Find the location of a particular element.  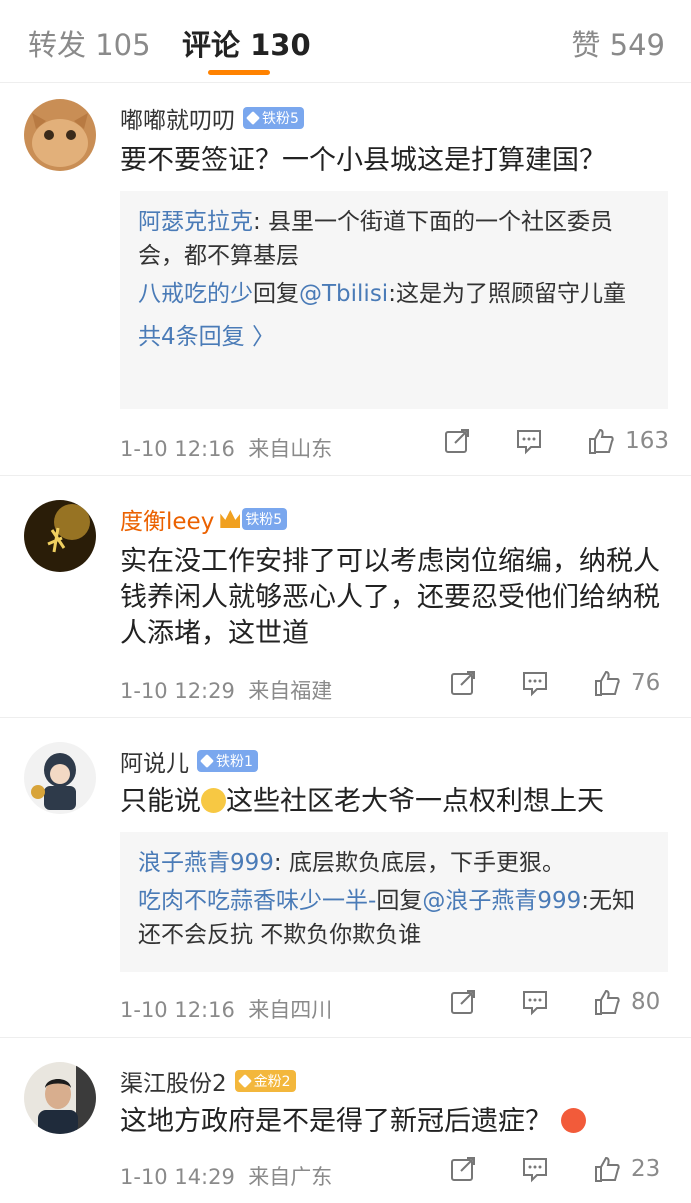

user-row: 嘟嘟就叨叨 铁粉5 is located at coordinates (212, 118).